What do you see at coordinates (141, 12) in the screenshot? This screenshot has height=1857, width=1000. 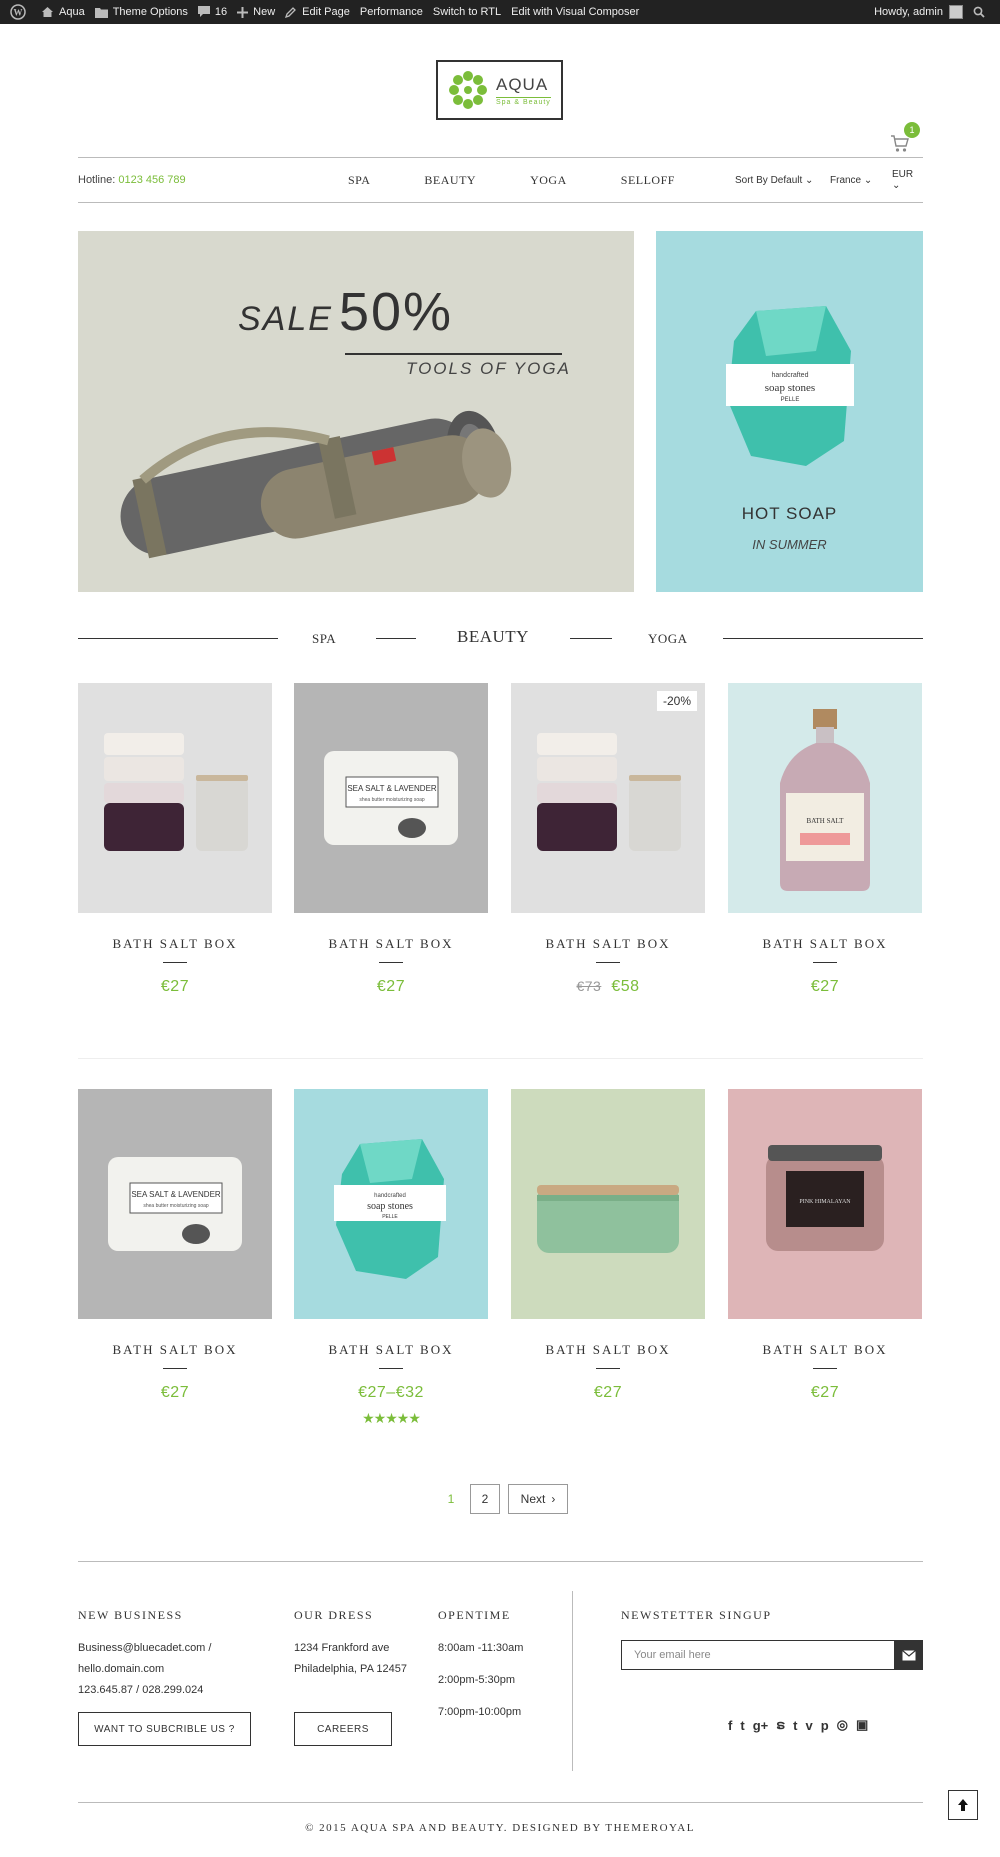 I see `theme-options-link: Theme Options` at bounding box center [141, 12].